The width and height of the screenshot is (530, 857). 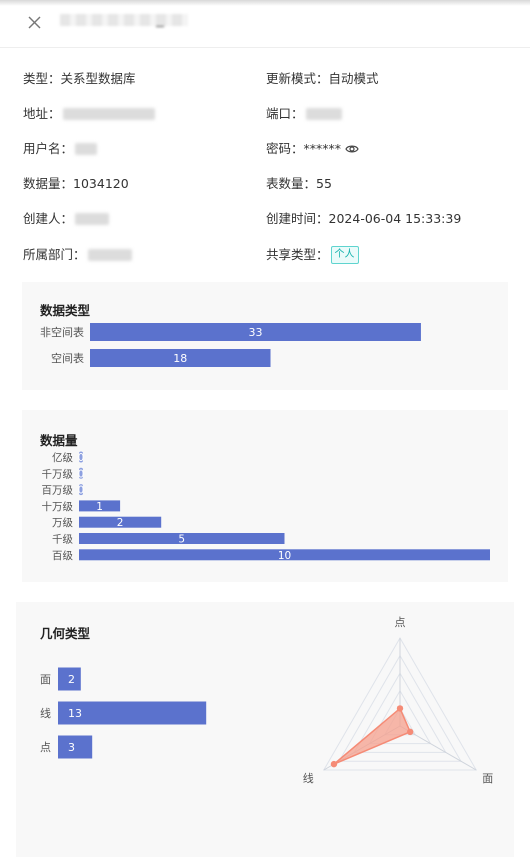 What do you see at coordinates (58, 474) in the screenshot?
I see `category-label: 千万级` at bounding box center [58, 474].